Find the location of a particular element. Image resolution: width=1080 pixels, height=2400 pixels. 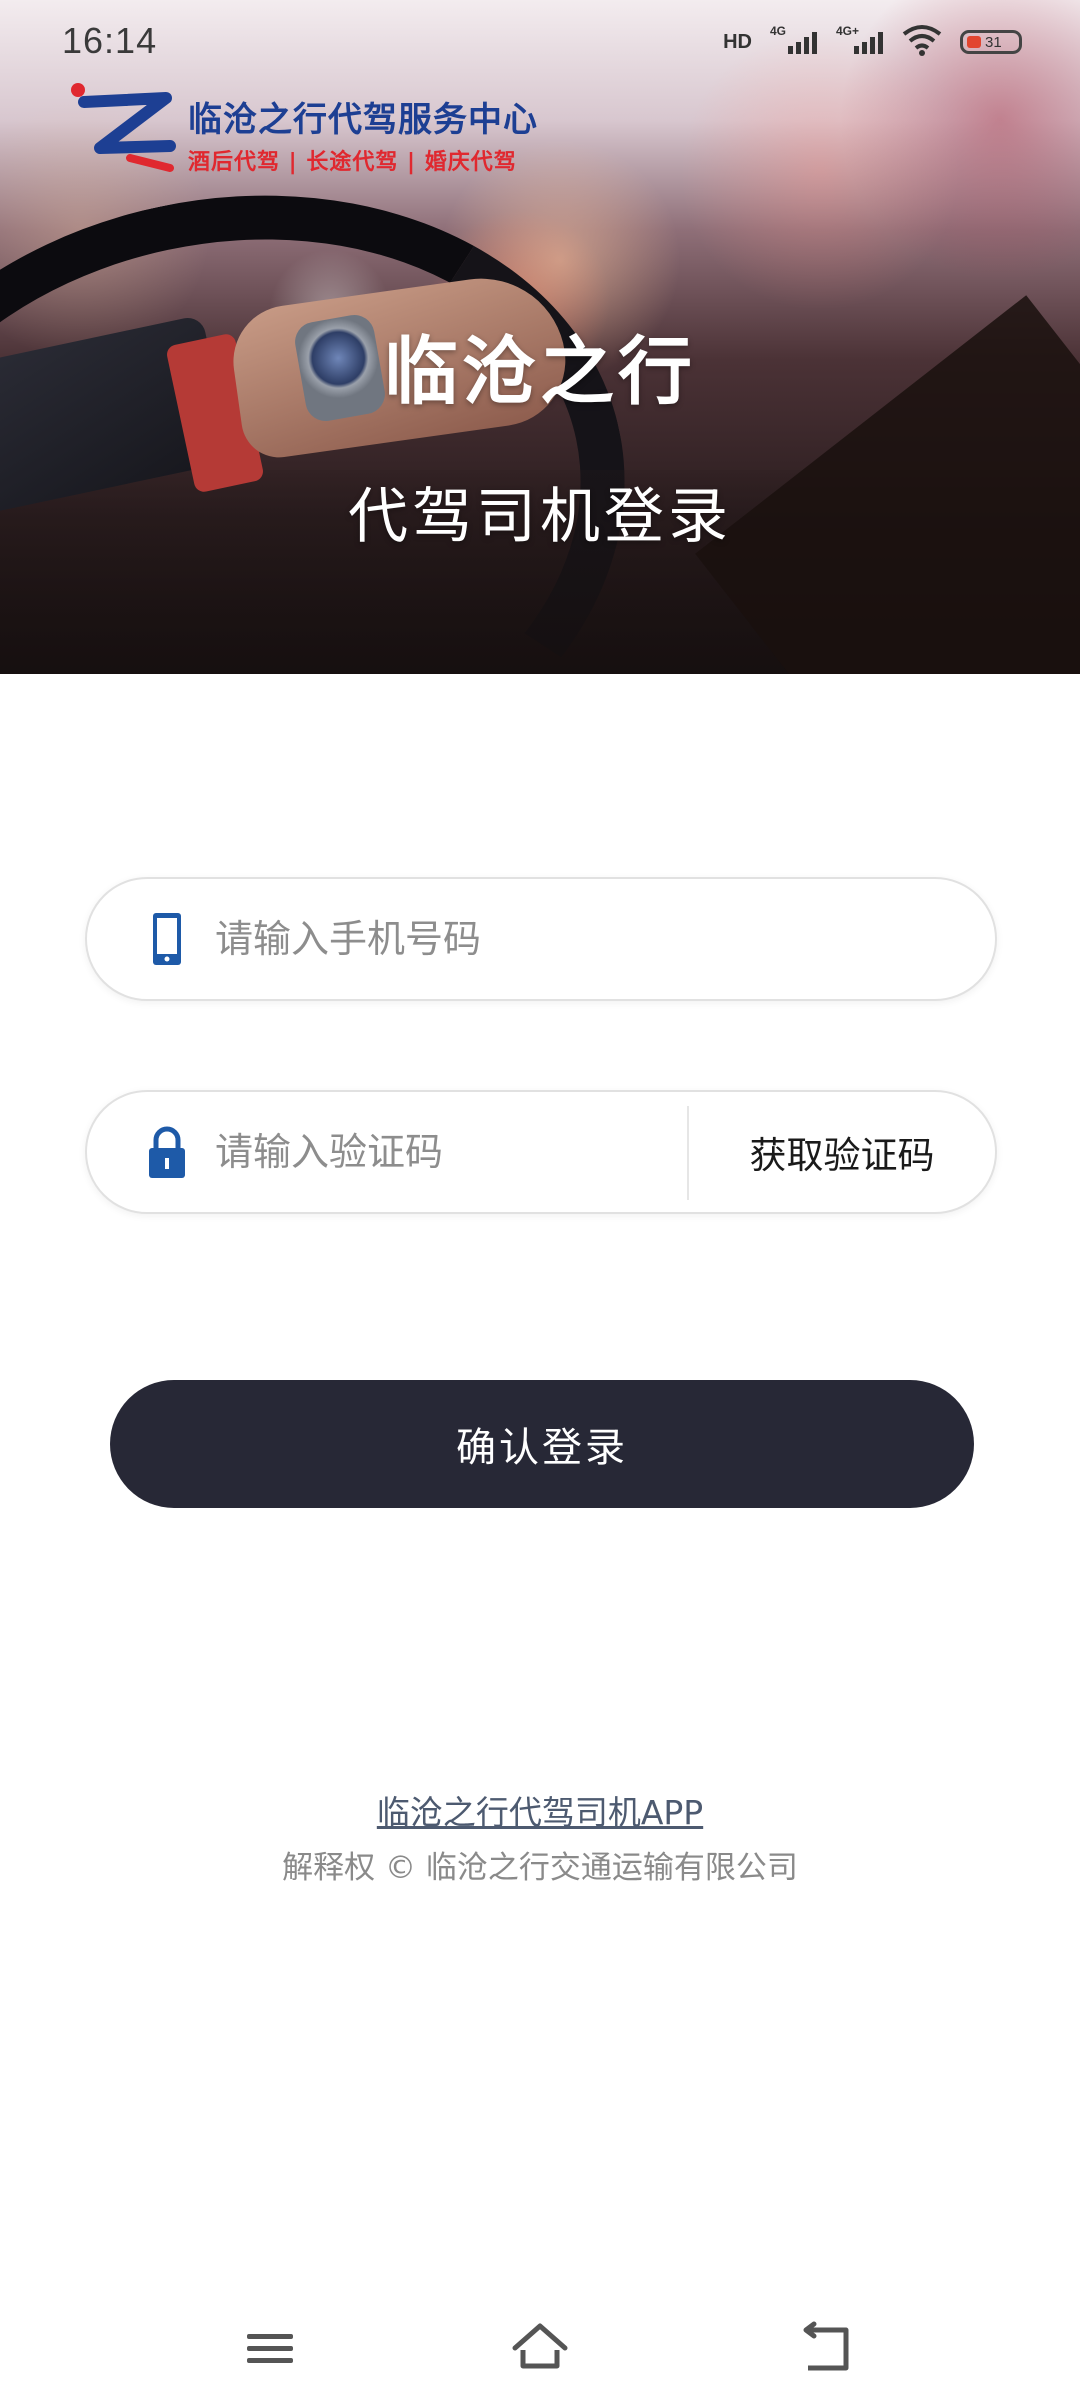

svg-text: 4G+ is located at coordinates (847, 31).